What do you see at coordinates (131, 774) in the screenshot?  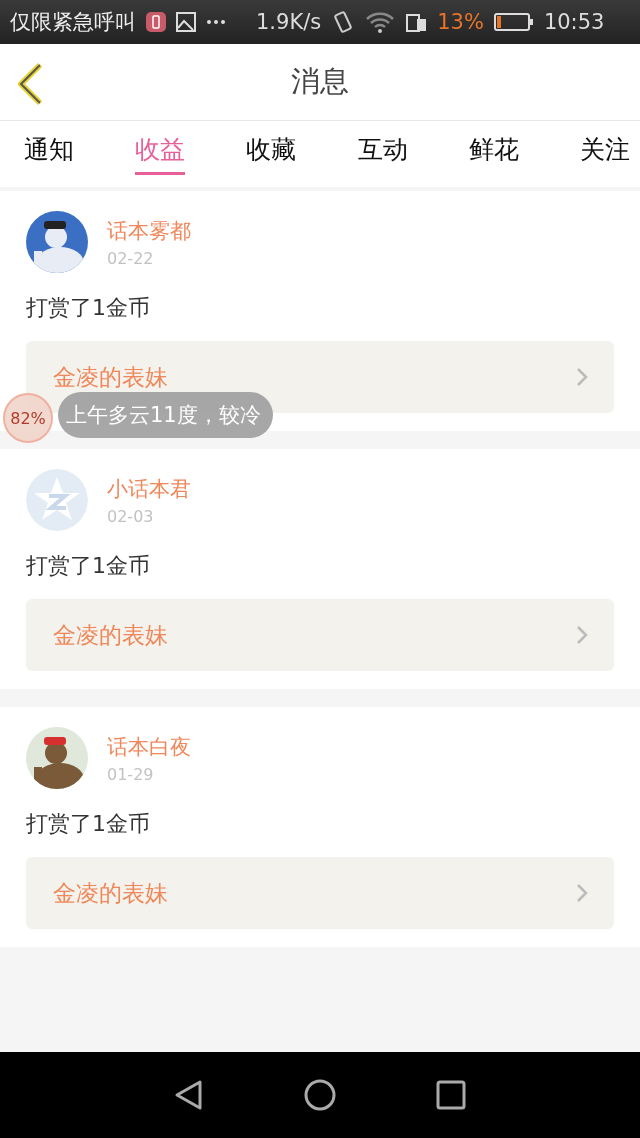 I see `message-date: 01-29` at bounding box center [131, 774].